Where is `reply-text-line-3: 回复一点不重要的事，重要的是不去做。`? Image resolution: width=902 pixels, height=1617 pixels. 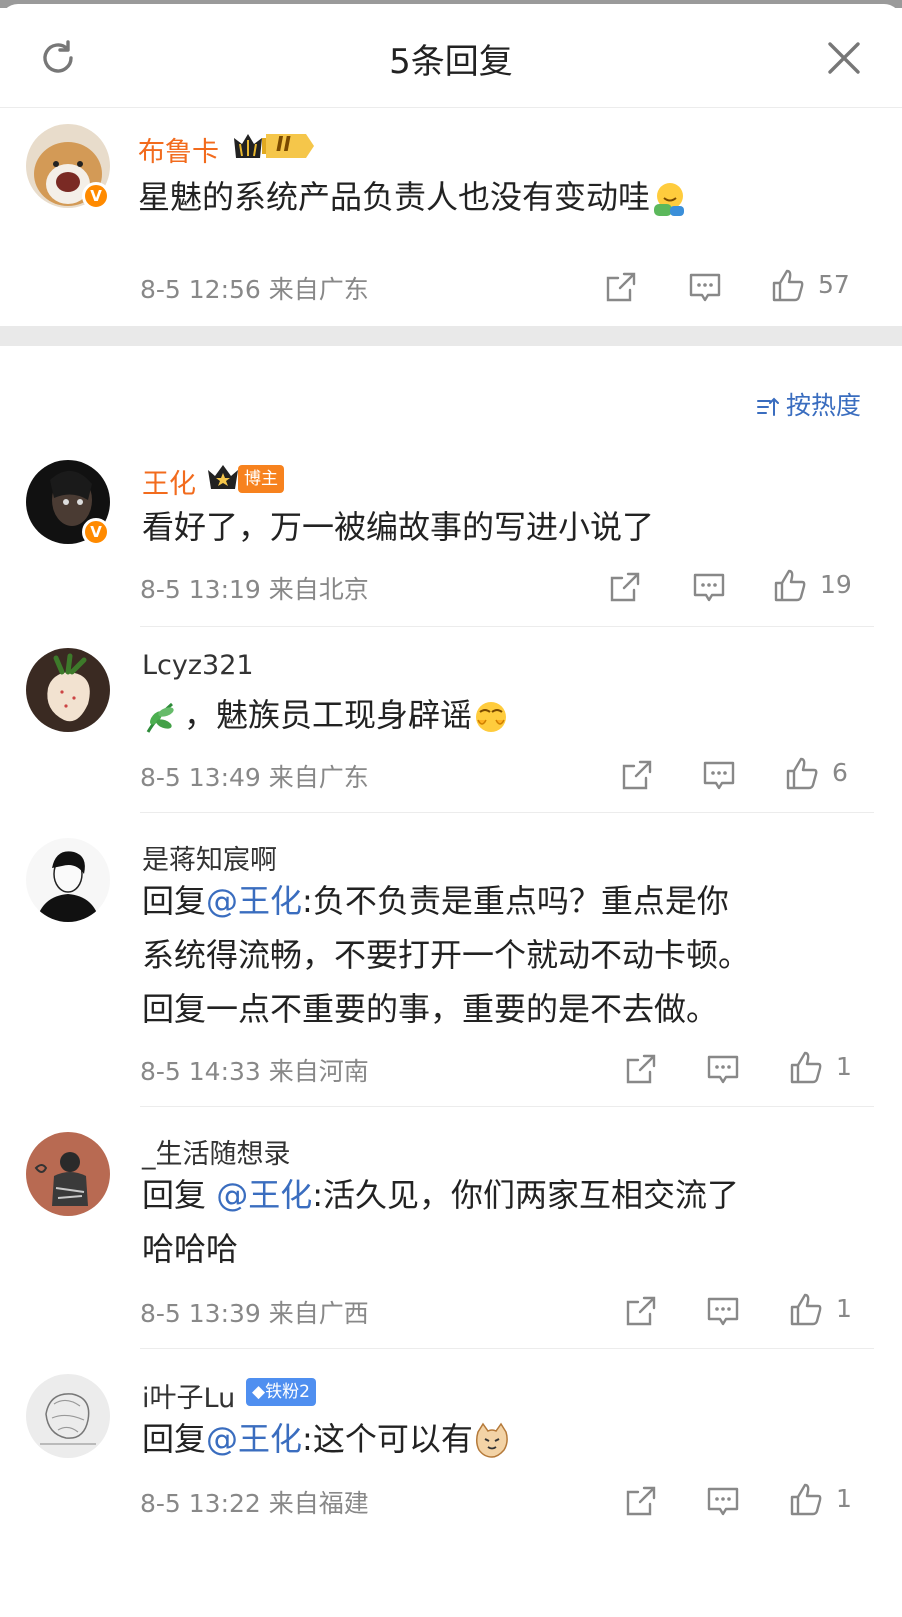 reply-text-line-3: 回复一点不重要的事，重要的是不去做。 is located at coordinates (430, 1009).